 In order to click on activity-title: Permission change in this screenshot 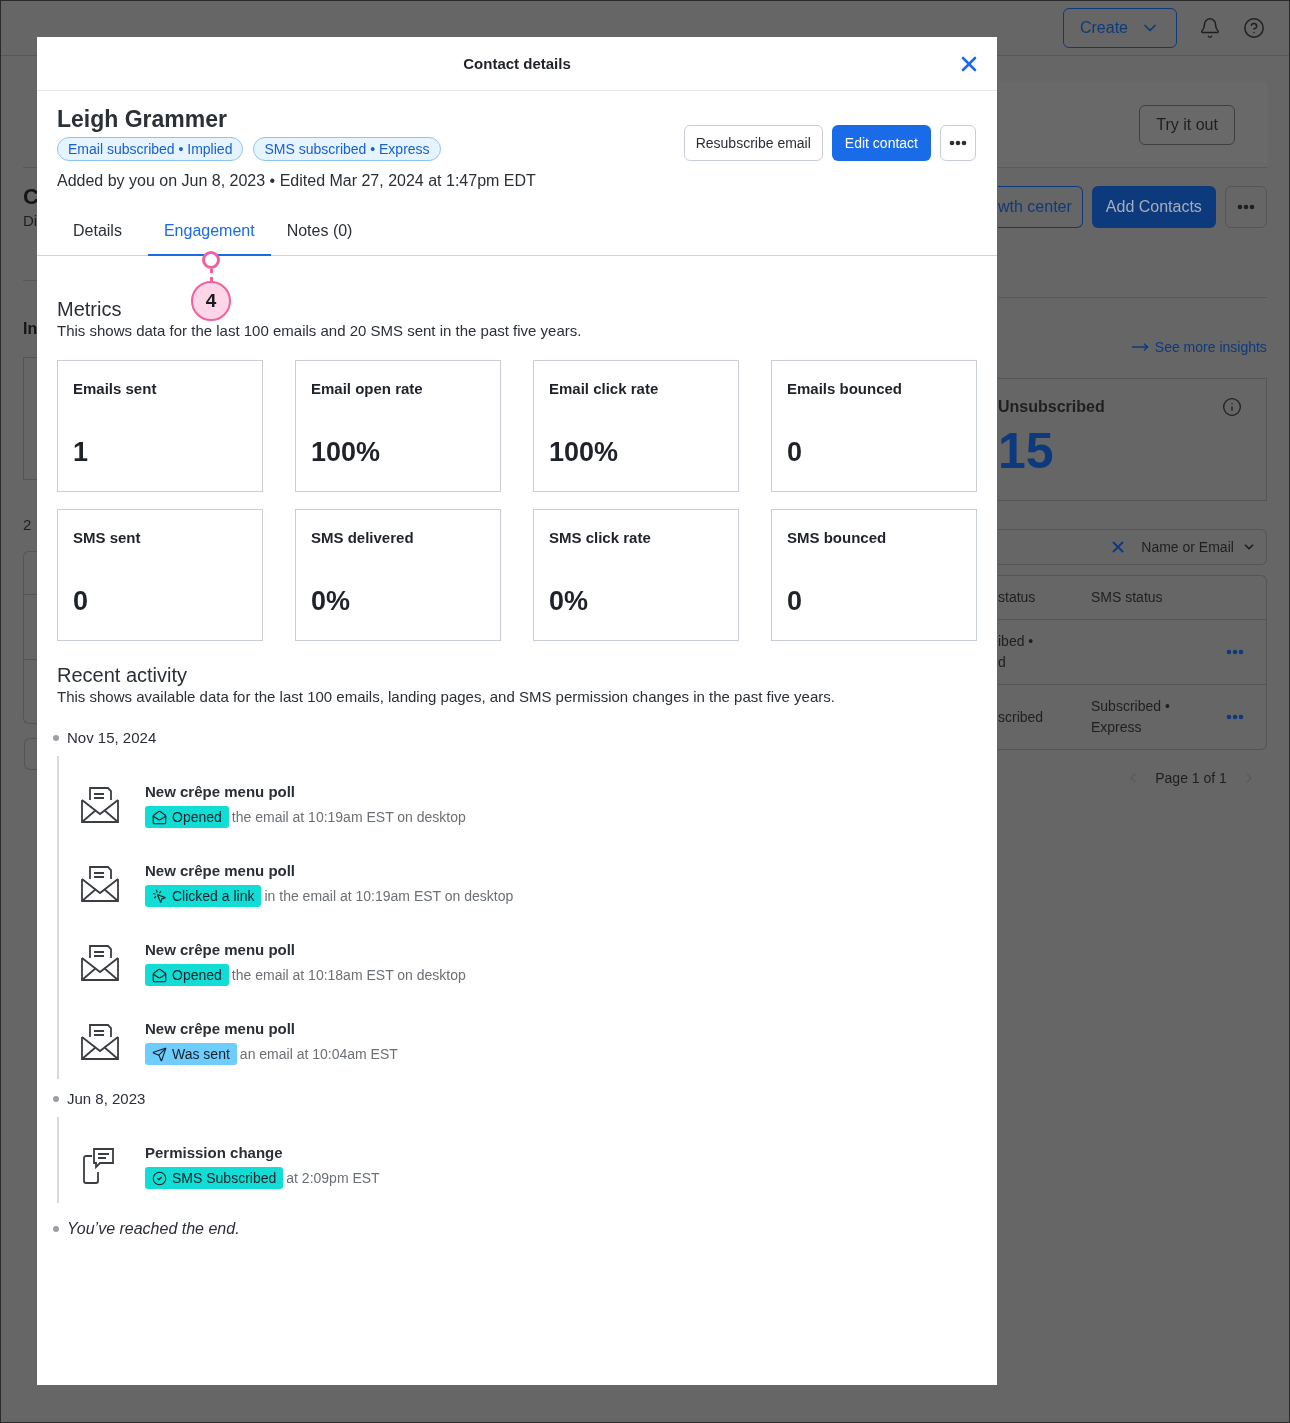, I will do `click(214, 1152)`.